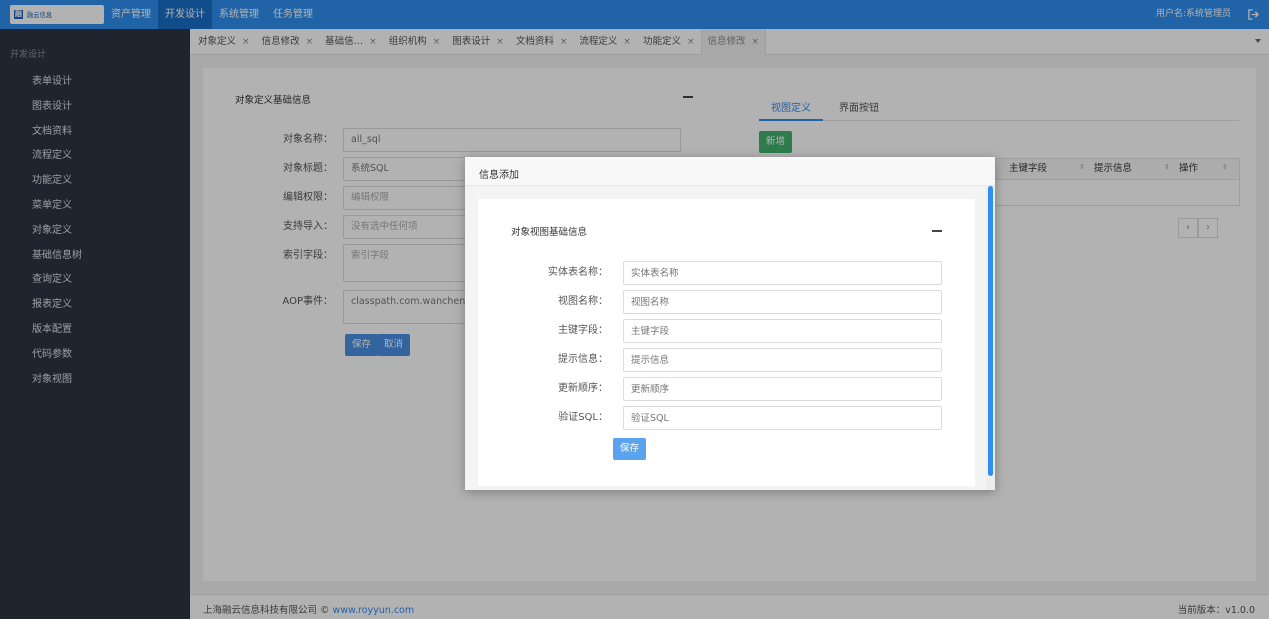  Describe the element at coordinates (782, 360) in the screenshot. I see `hint-info-input` at that location.